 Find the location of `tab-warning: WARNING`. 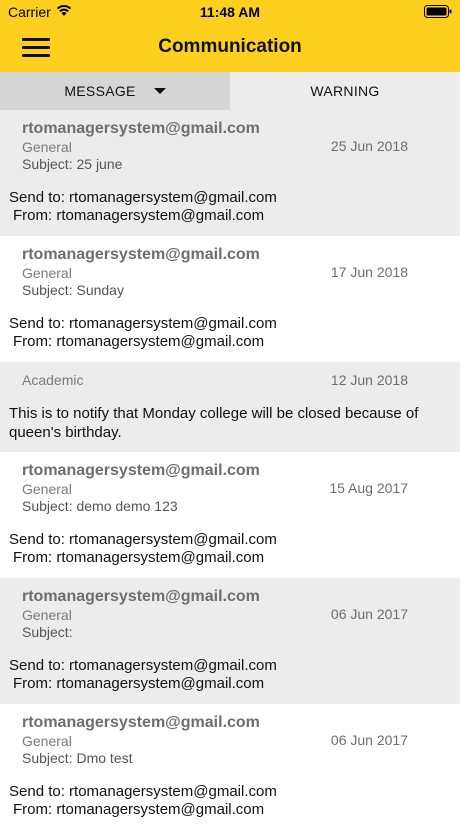

tab-warning: WARNING is located at coordinates (345, 91).